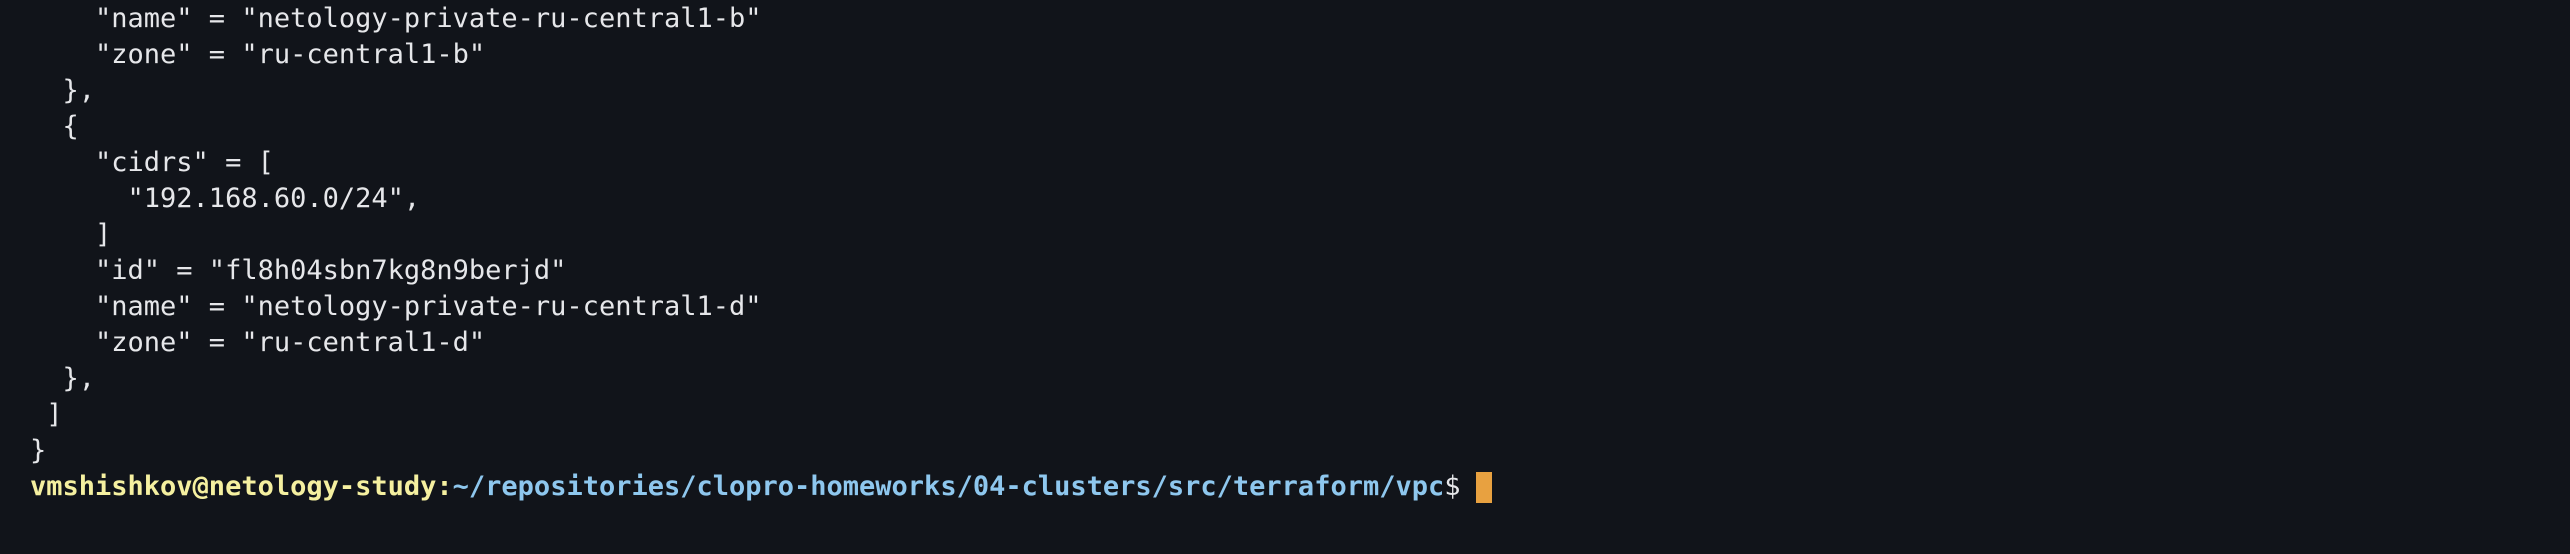  Describe the element at coordinates (258, 342) in the screenshot. I see `output-line: "zone" = "ru-central1-d"` at that location.